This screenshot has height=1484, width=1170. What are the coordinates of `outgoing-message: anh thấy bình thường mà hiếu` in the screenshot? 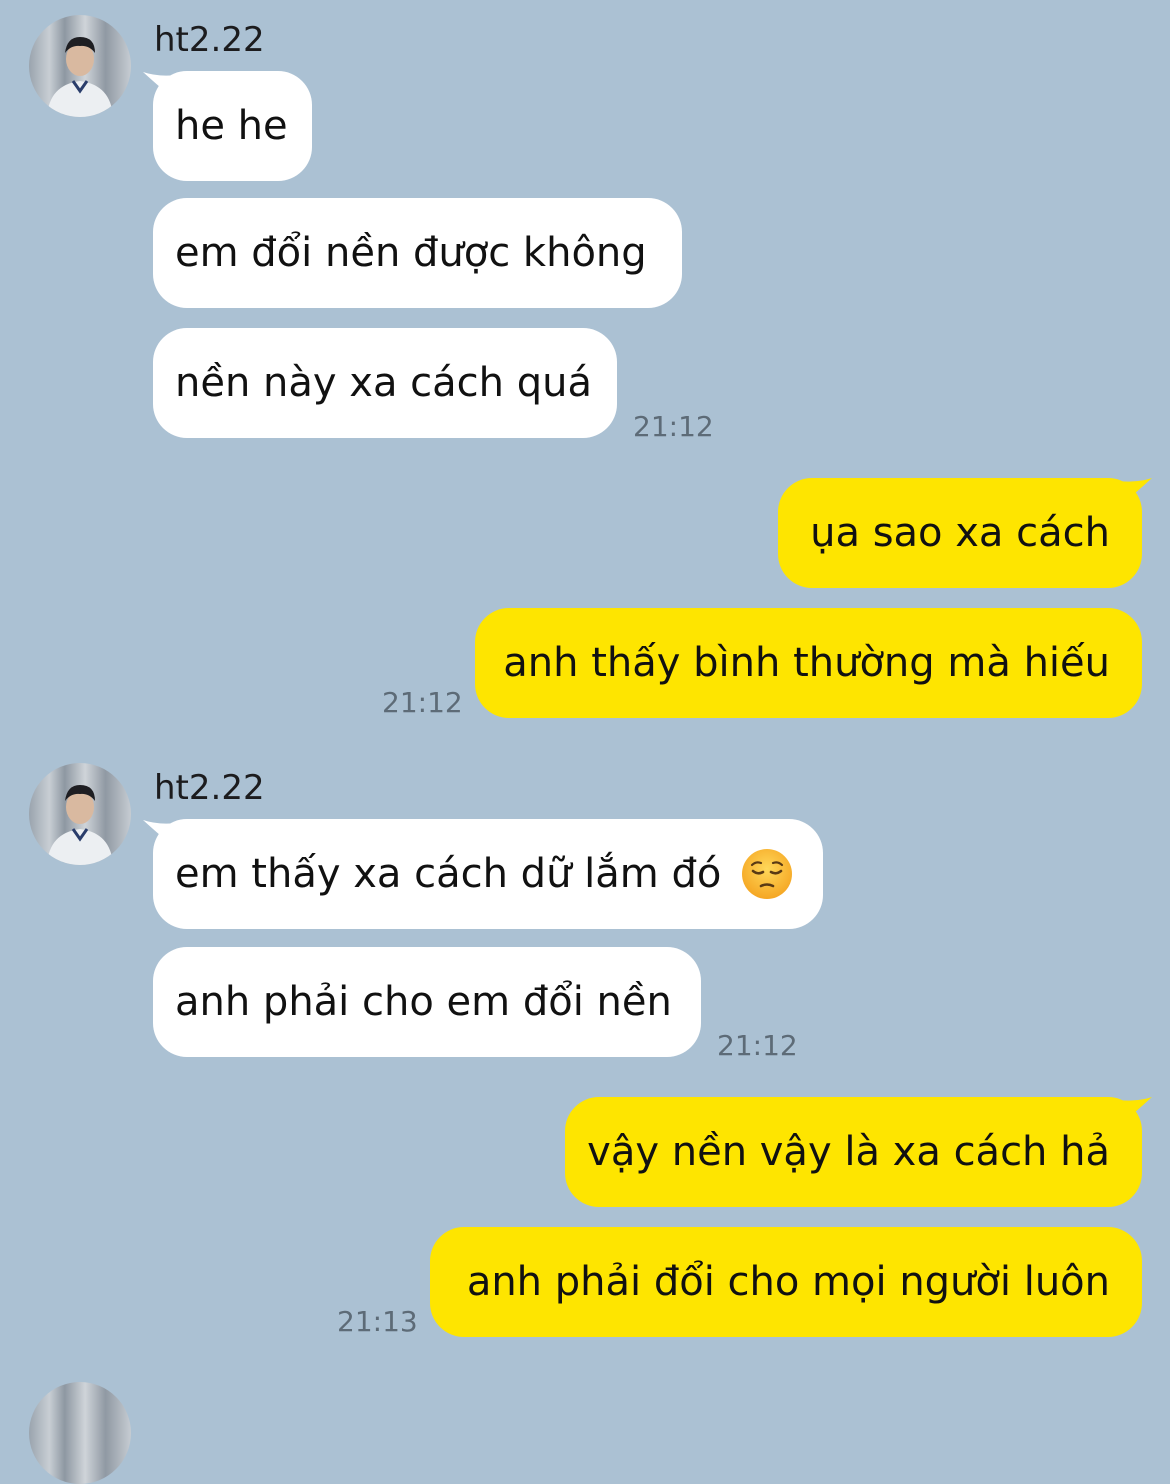 It's located at (808, 663).